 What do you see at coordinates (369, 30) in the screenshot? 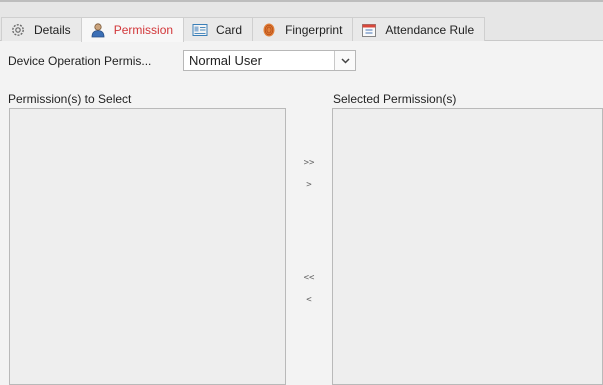
I see `calendar-icon` at bounding box center [369, 30].